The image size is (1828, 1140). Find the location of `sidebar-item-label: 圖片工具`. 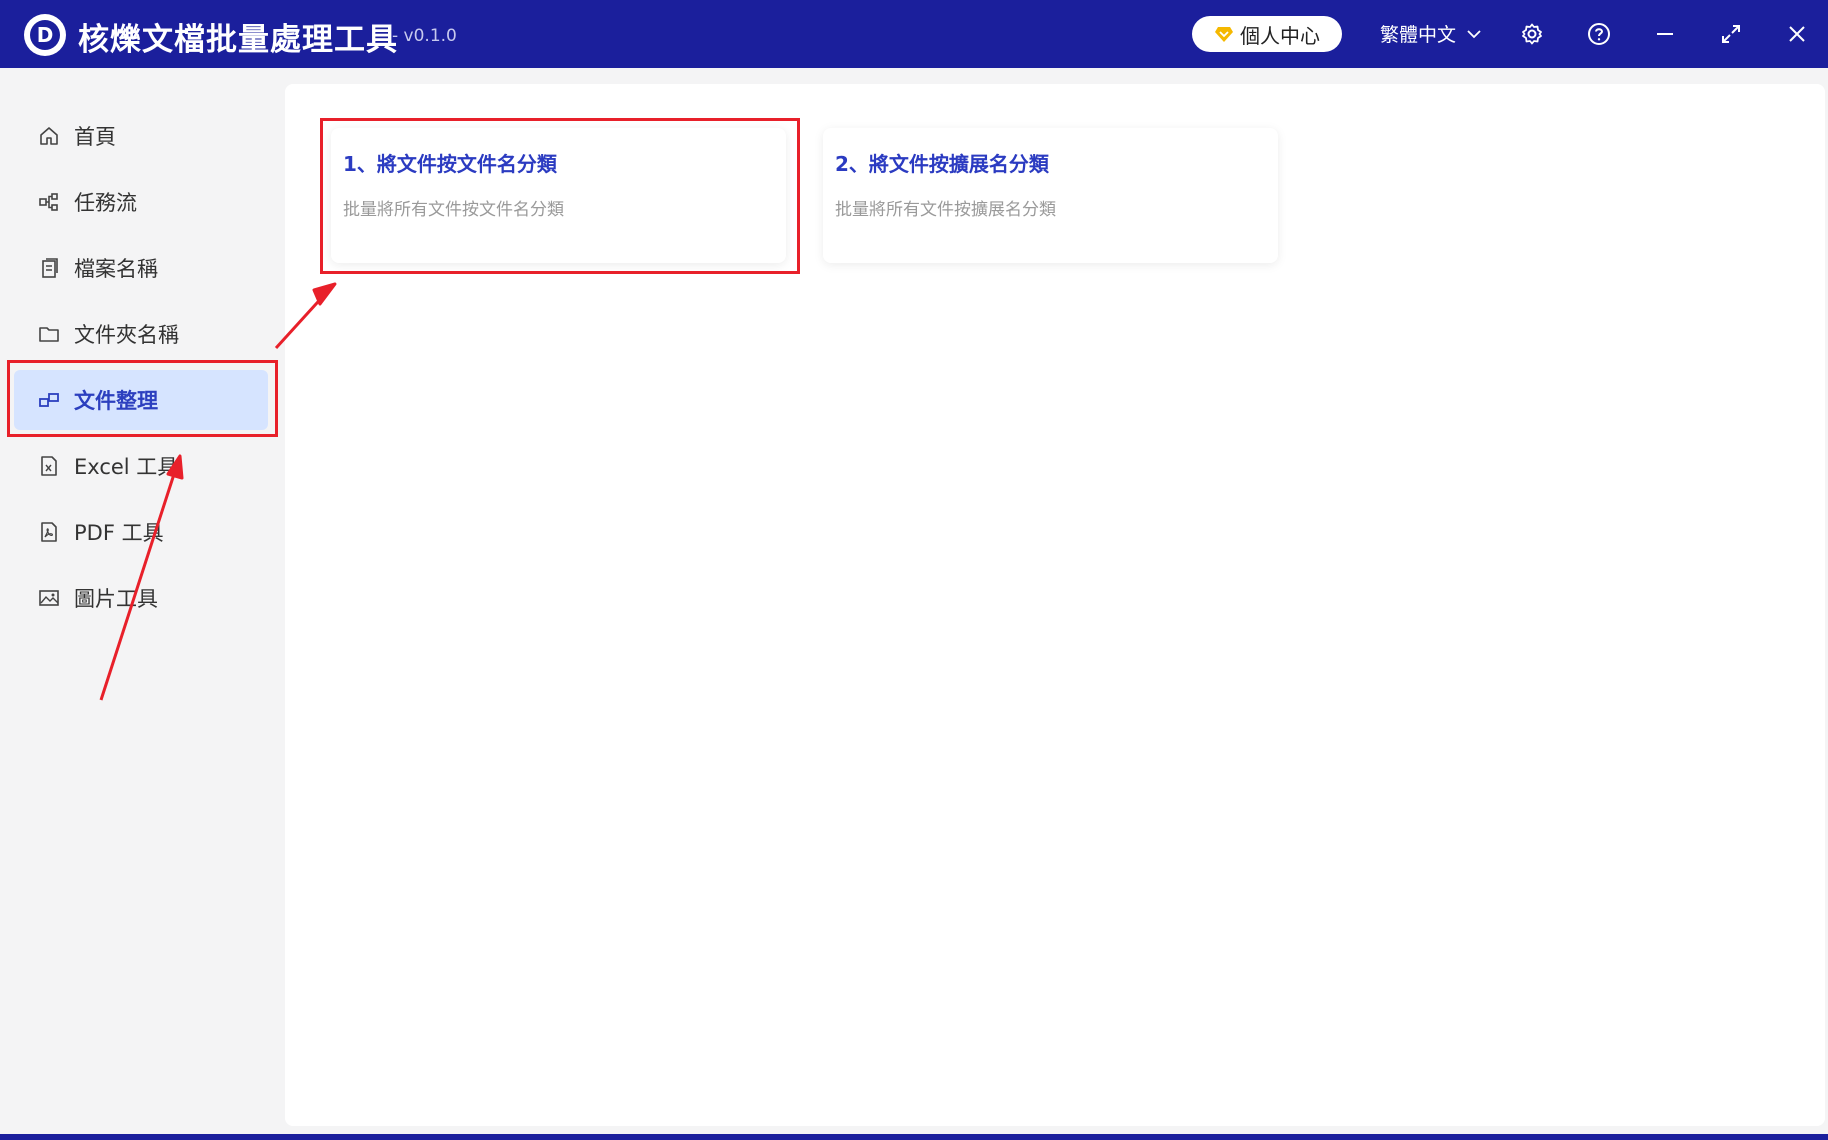

sidebar-item-label: 圖片工具 is located at coordinates (116, 599).